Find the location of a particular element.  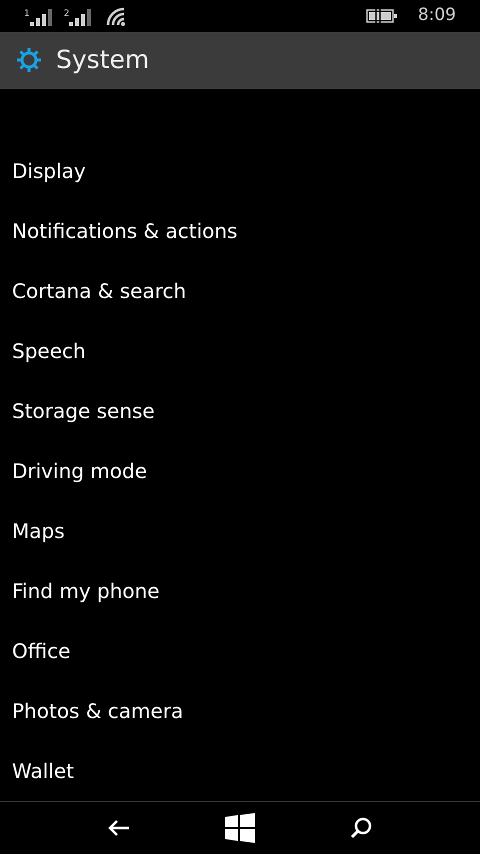

back-icon is located at coordinates (119, 827).